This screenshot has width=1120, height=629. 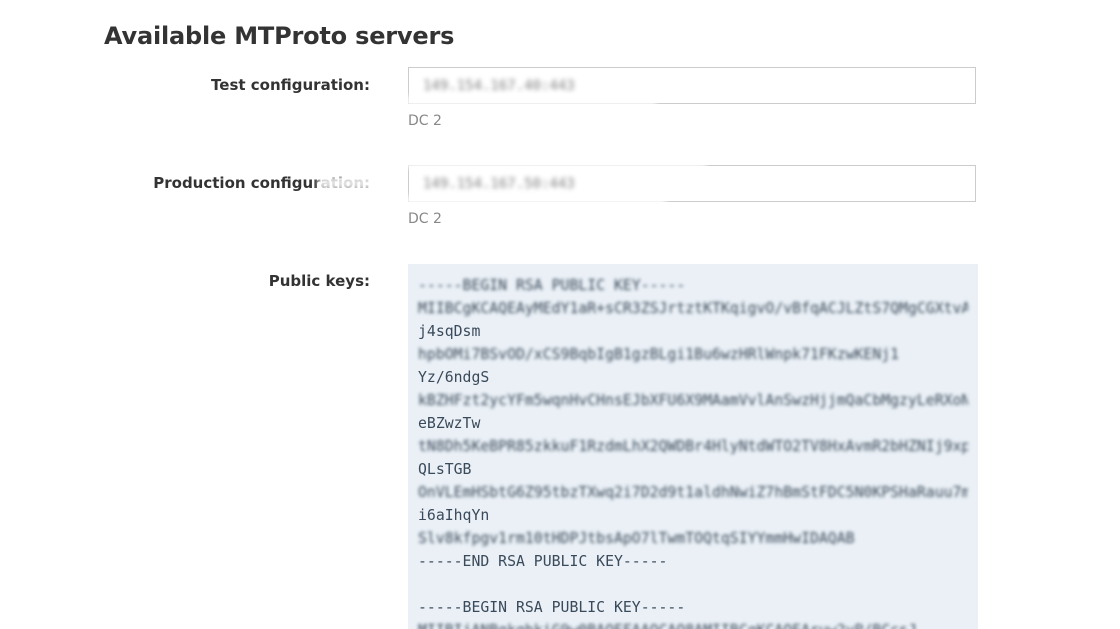 What do you see at coordinates (454, 515) in the screenshot?
I see `public-key-line: i6aIhqYn` at bounding box center [454, 515].